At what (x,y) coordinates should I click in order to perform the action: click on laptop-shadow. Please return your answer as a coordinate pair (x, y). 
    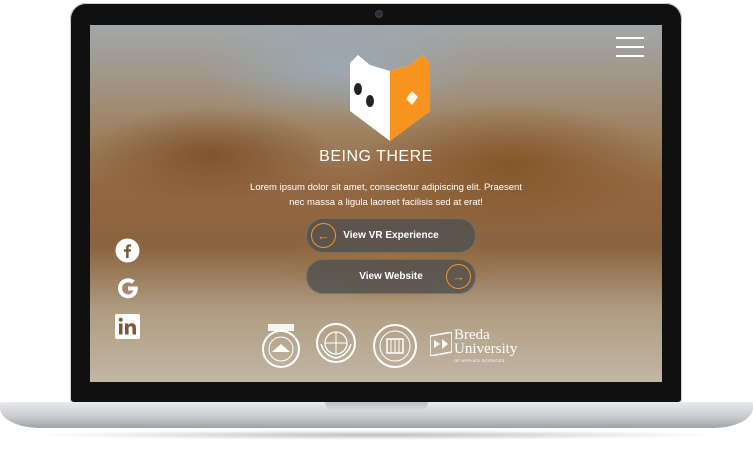
    Looking at the image, I should click on (376, 435).